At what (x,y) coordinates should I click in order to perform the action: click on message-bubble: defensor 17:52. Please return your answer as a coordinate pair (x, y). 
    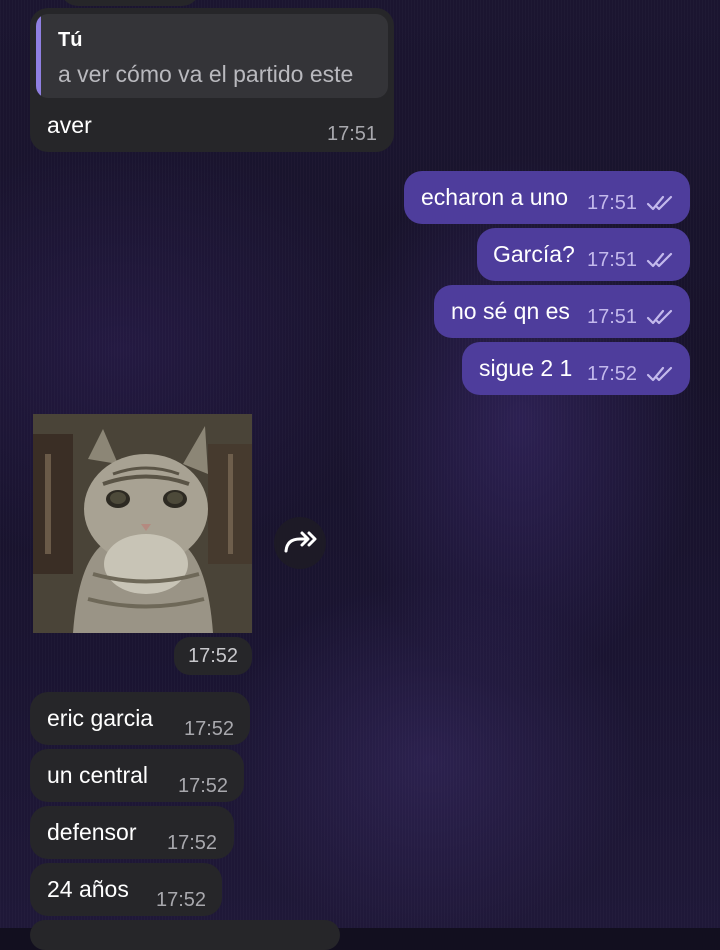
    Looking at the image, I should click on (132, 832).